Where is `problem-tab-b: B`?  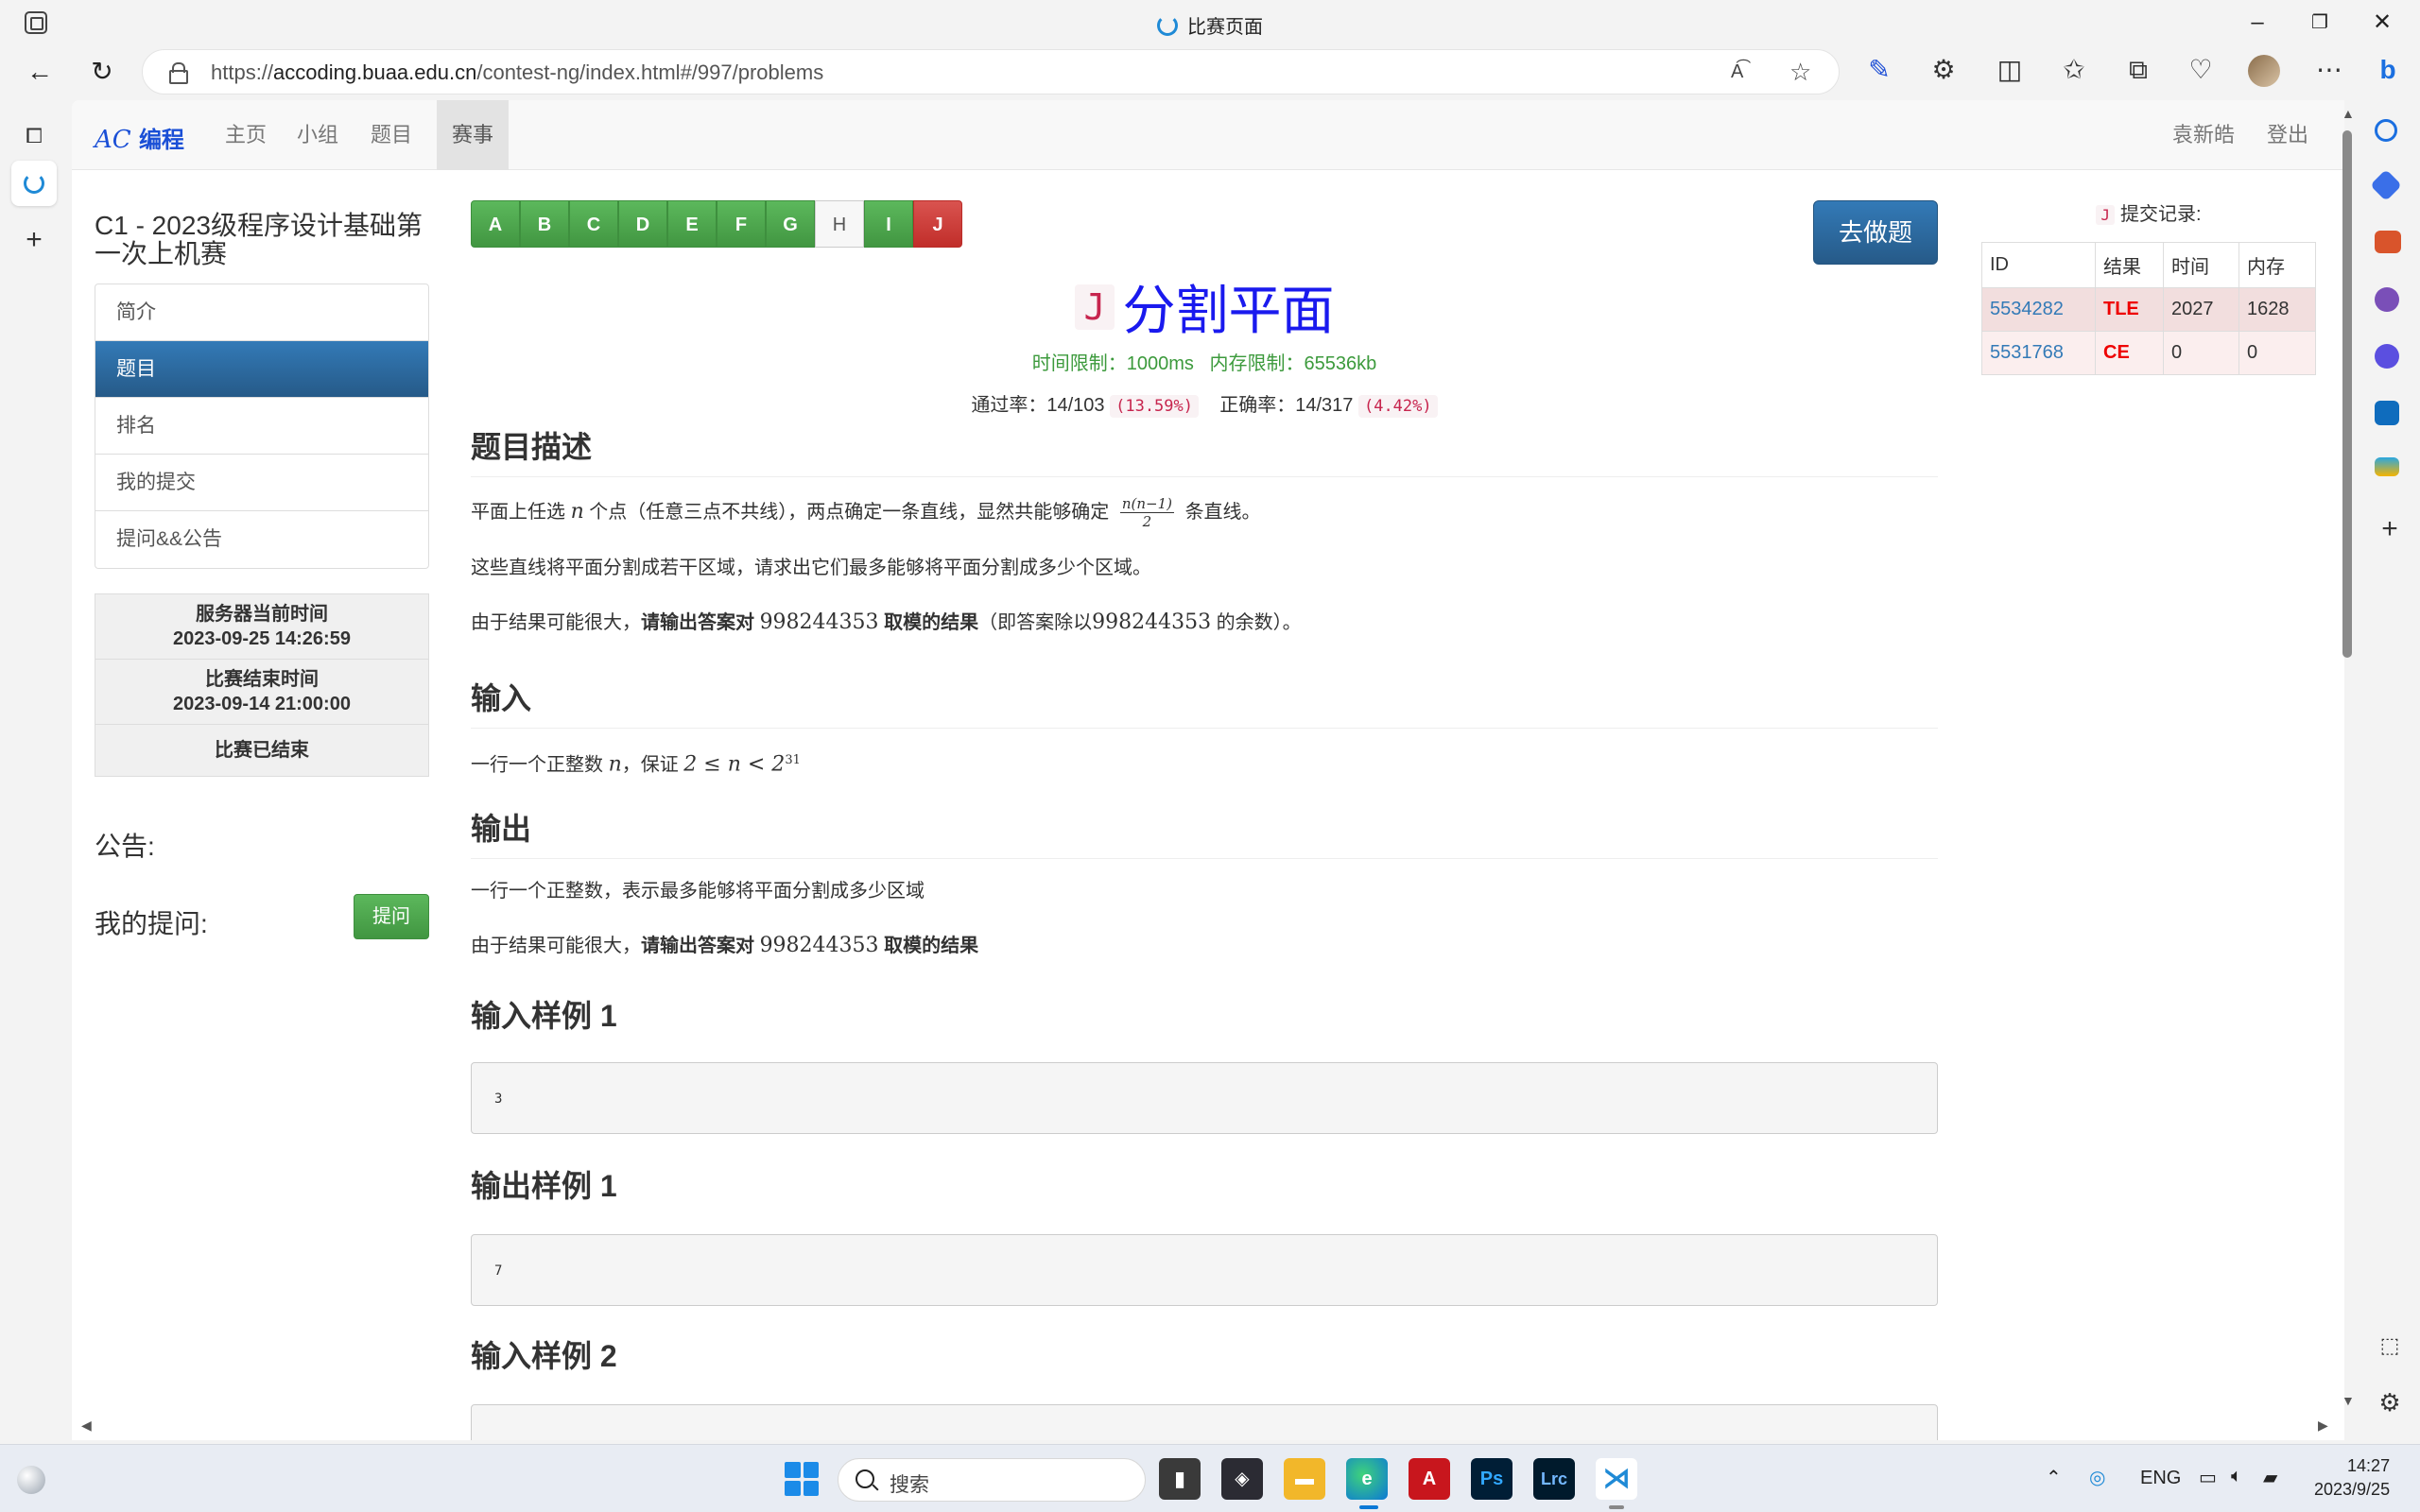 problem-tab-b: B is located at coordinates (544, 224).